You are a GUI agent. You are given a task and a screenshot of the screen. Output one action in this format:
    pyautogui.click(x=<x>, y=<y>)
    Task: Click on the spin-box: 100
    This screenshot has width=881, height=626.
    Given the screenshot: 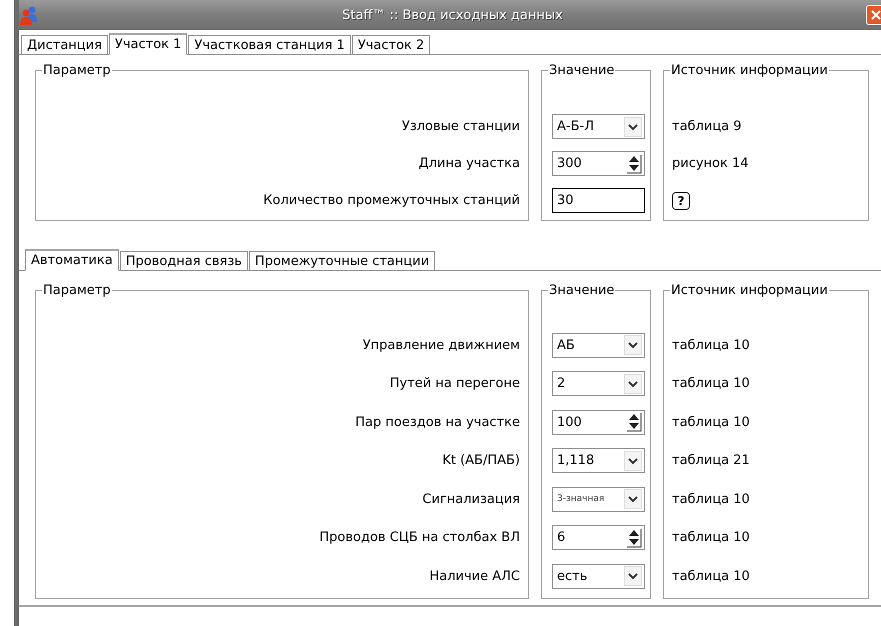 What is the action you would take?
    pyautogui.click(x=598, y=422)
    